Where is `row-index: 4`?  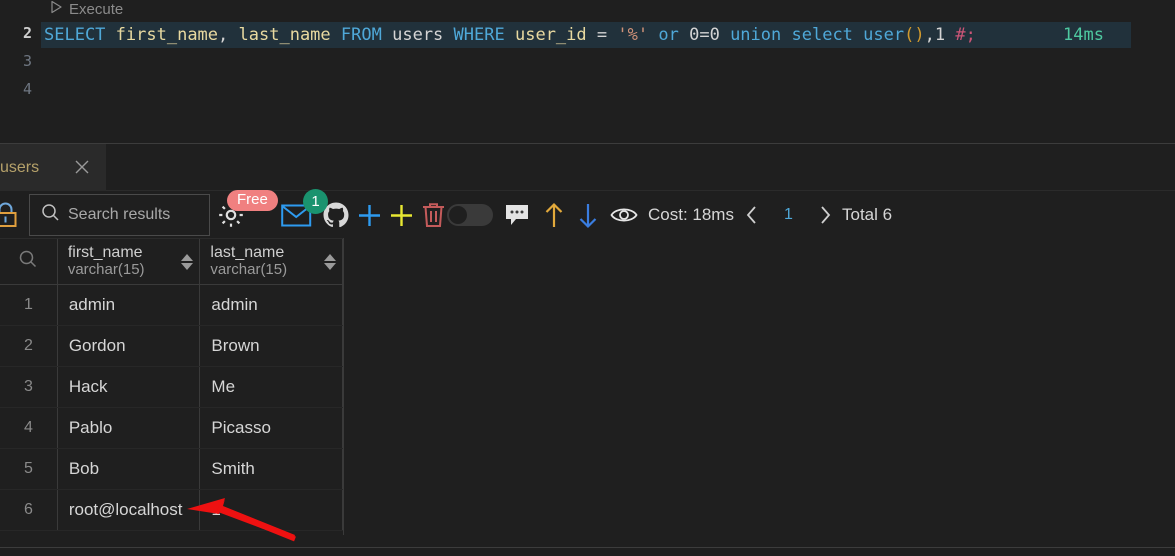 row-index: 4 is located at coordinates (29, 428).